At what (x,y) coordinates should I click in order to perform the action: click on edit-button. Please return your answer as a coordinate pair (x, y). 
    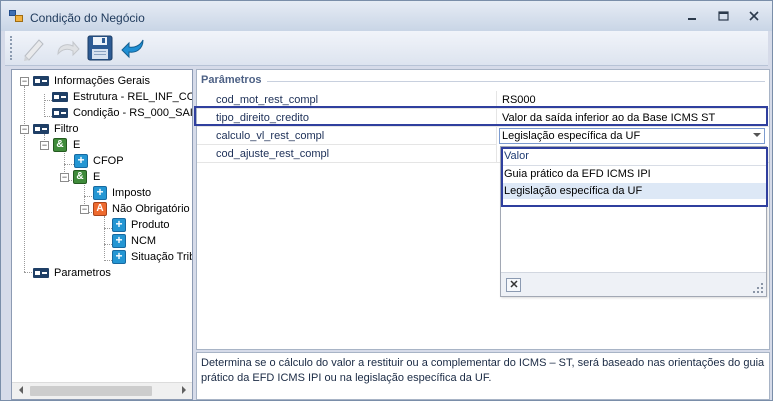
    Looking at the image, I should click on (34, 48).